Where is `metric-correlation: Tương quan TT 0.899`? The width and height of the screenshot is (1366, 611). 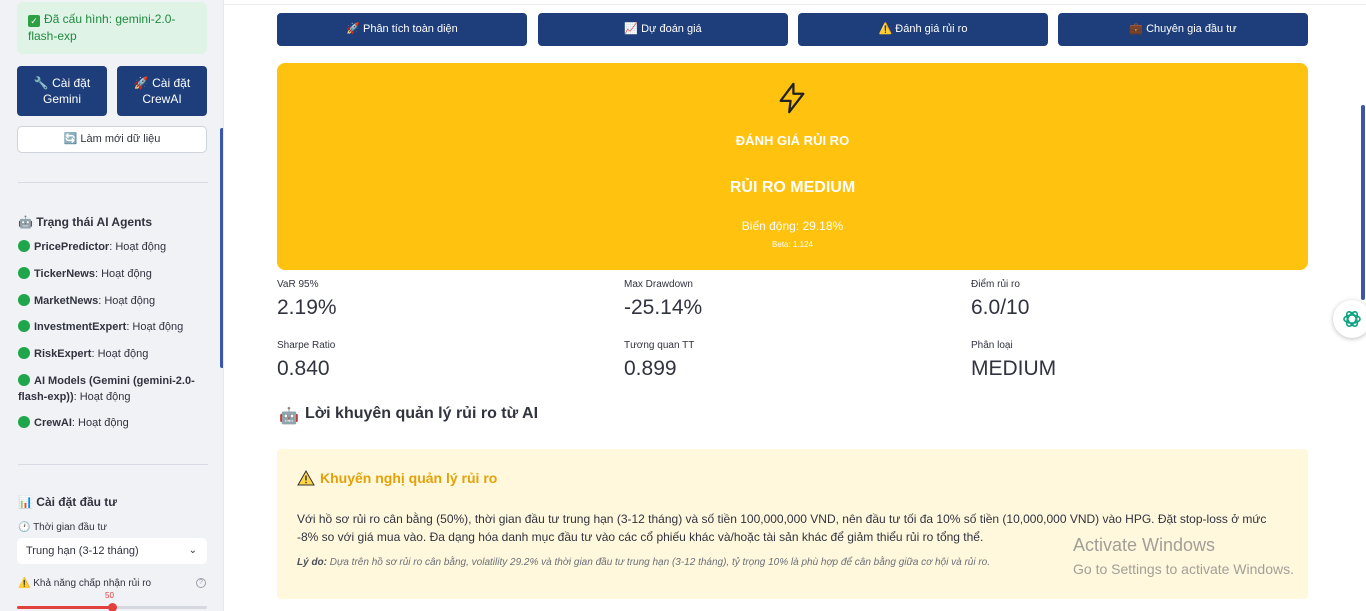 metric-correlation: Tương quan TT 0.899 is located at coordinates (774, 360).